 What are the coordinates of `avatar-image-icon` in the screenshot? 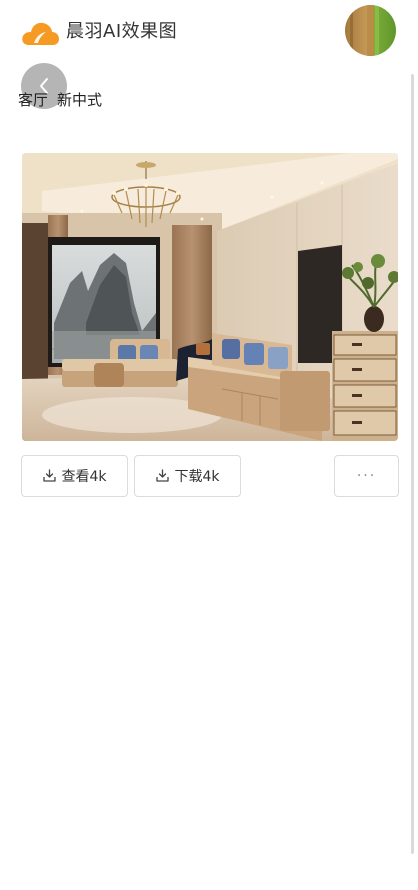 It's located at (370, 30).